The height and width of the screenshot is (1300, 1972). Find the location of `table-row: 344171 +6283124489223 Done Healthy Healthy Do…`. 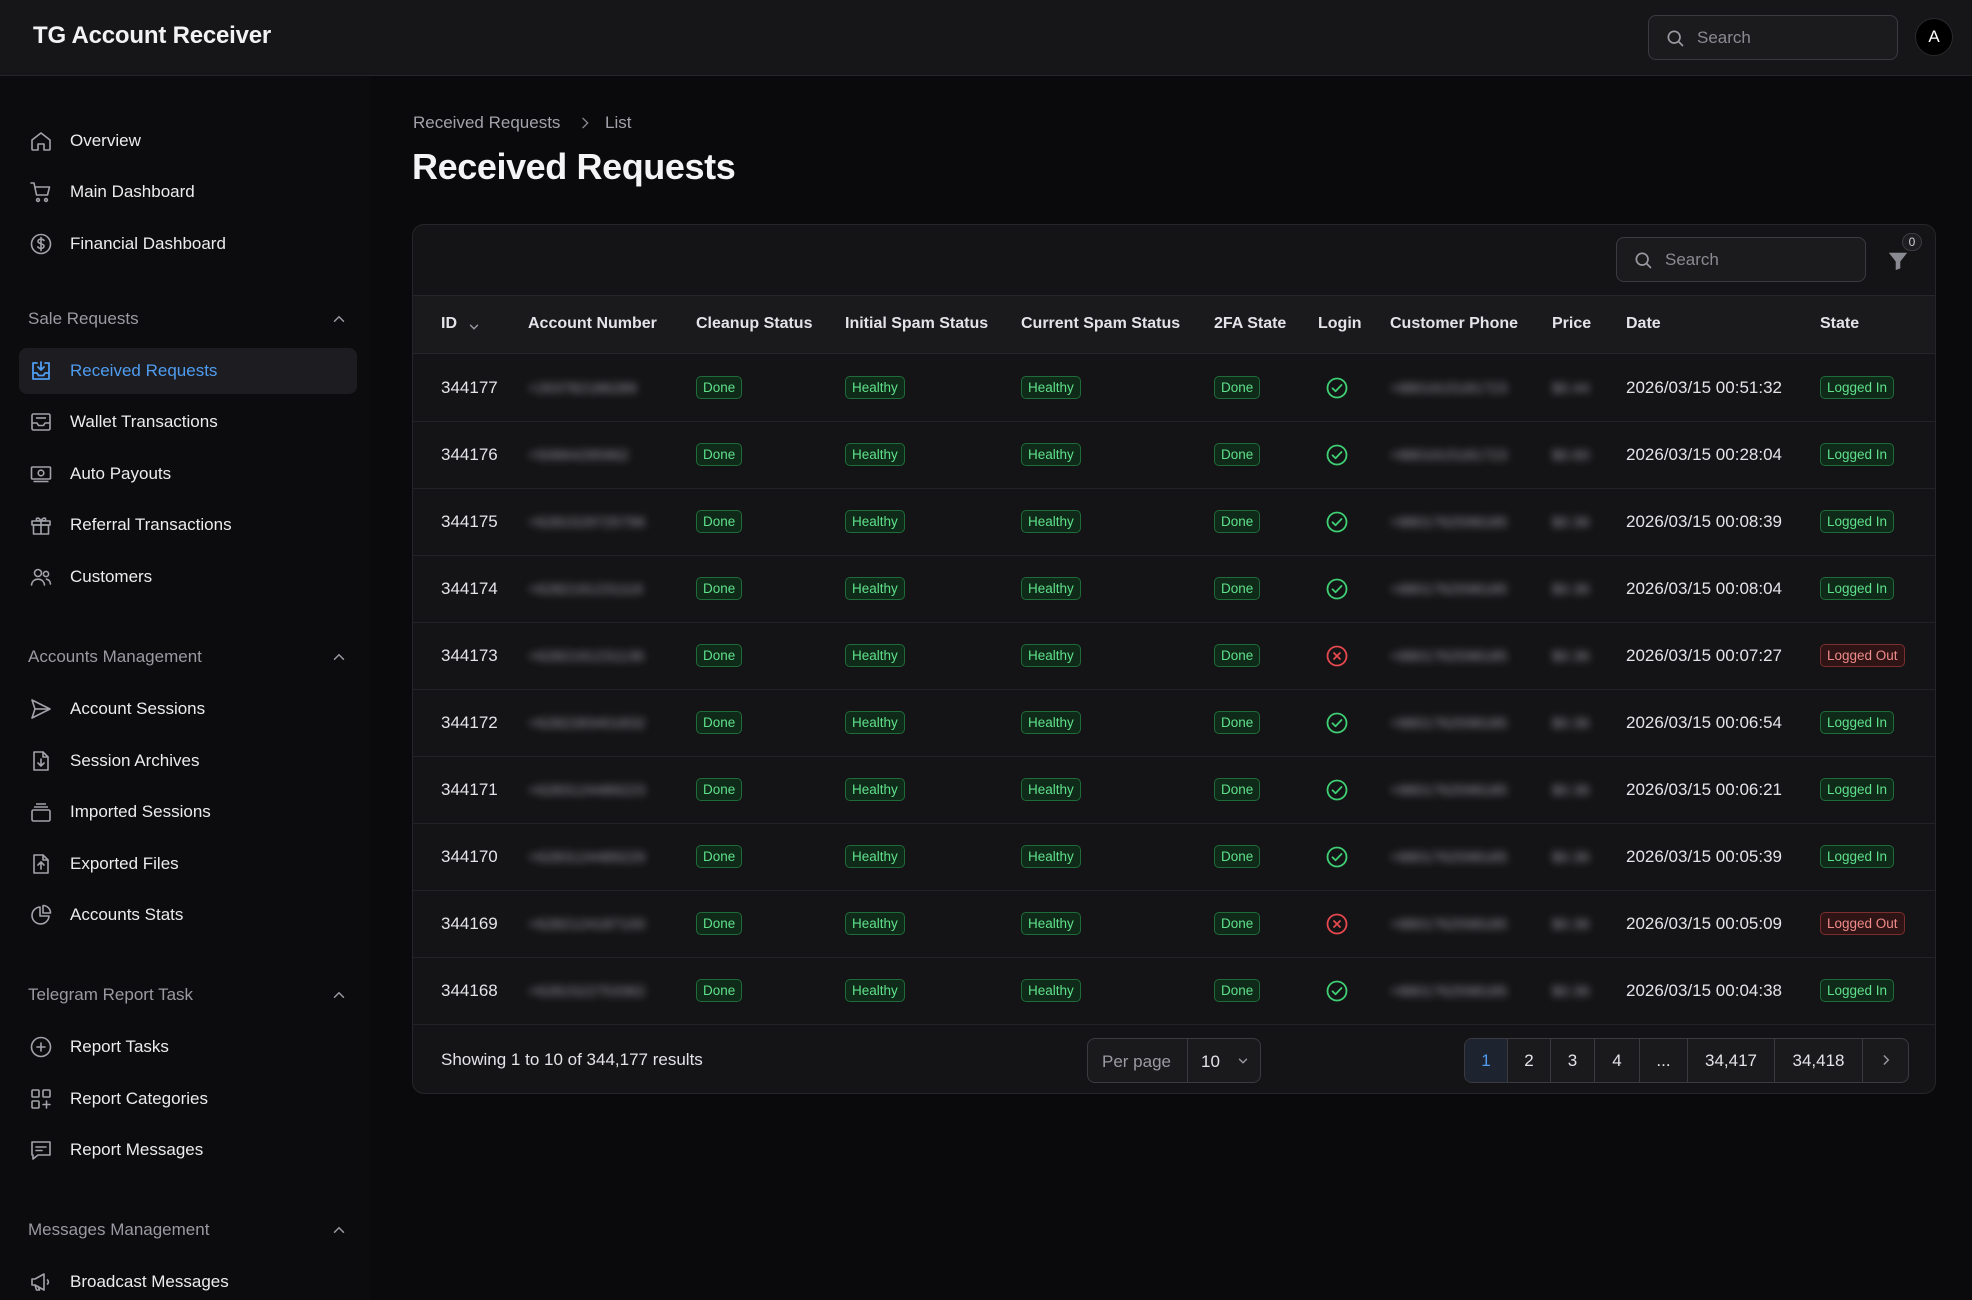

table-row: 344171 +6283124489223 Done Healthy Healthy Do… is located at coordinates (1174, 790).